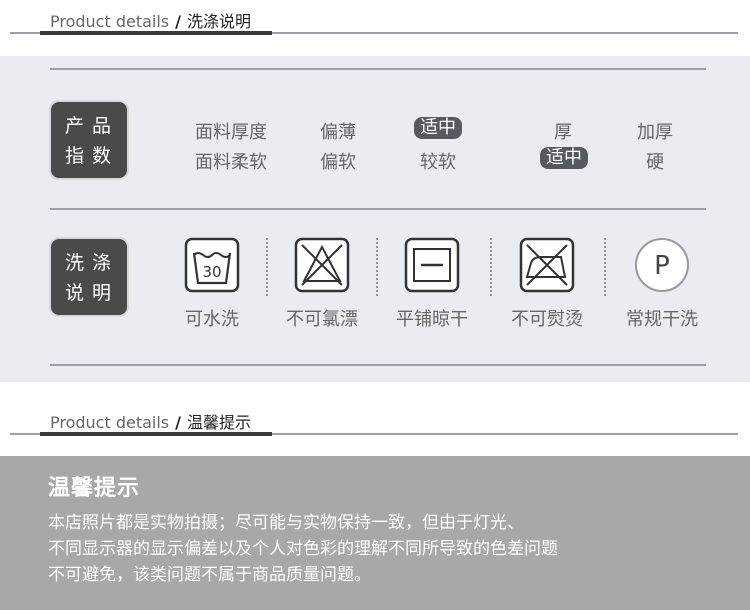 This screenshot has height=610, width=750. I want to click on care-label: 不可熨烫, so click(547, 319).